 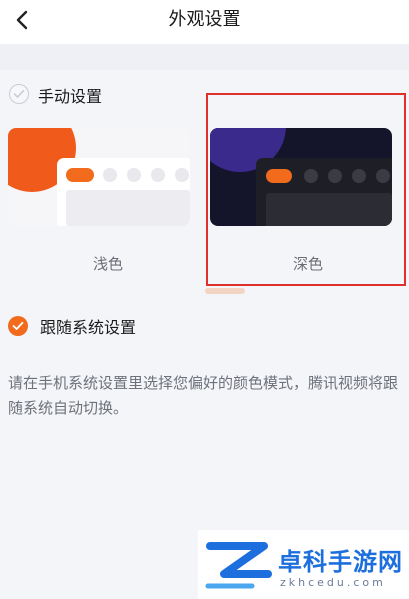 I want to click on watermark-title: 卓科手游网, so click(x=340, y=562).